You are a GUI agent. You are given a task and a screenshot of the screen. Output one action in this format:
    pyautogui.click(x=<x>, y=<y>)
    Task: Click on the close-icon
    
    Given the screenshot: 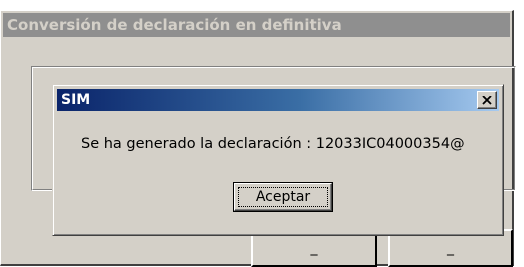 What is the action you would take?
    pyautogui.click(x=487, y=100)
    